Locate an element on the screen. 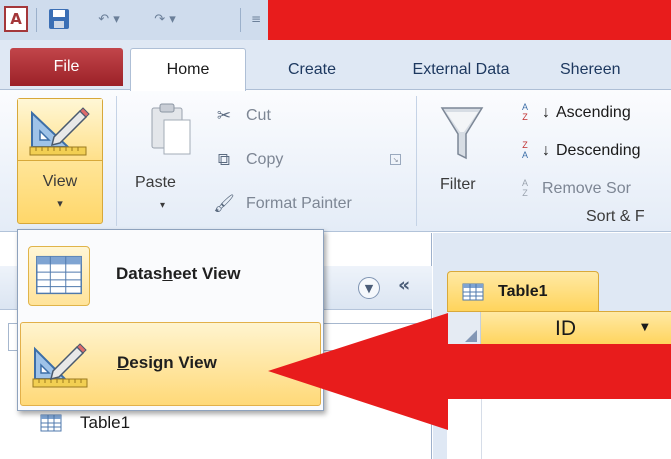  cut-button: ✂ Cut is located at coordinates (241, 116).